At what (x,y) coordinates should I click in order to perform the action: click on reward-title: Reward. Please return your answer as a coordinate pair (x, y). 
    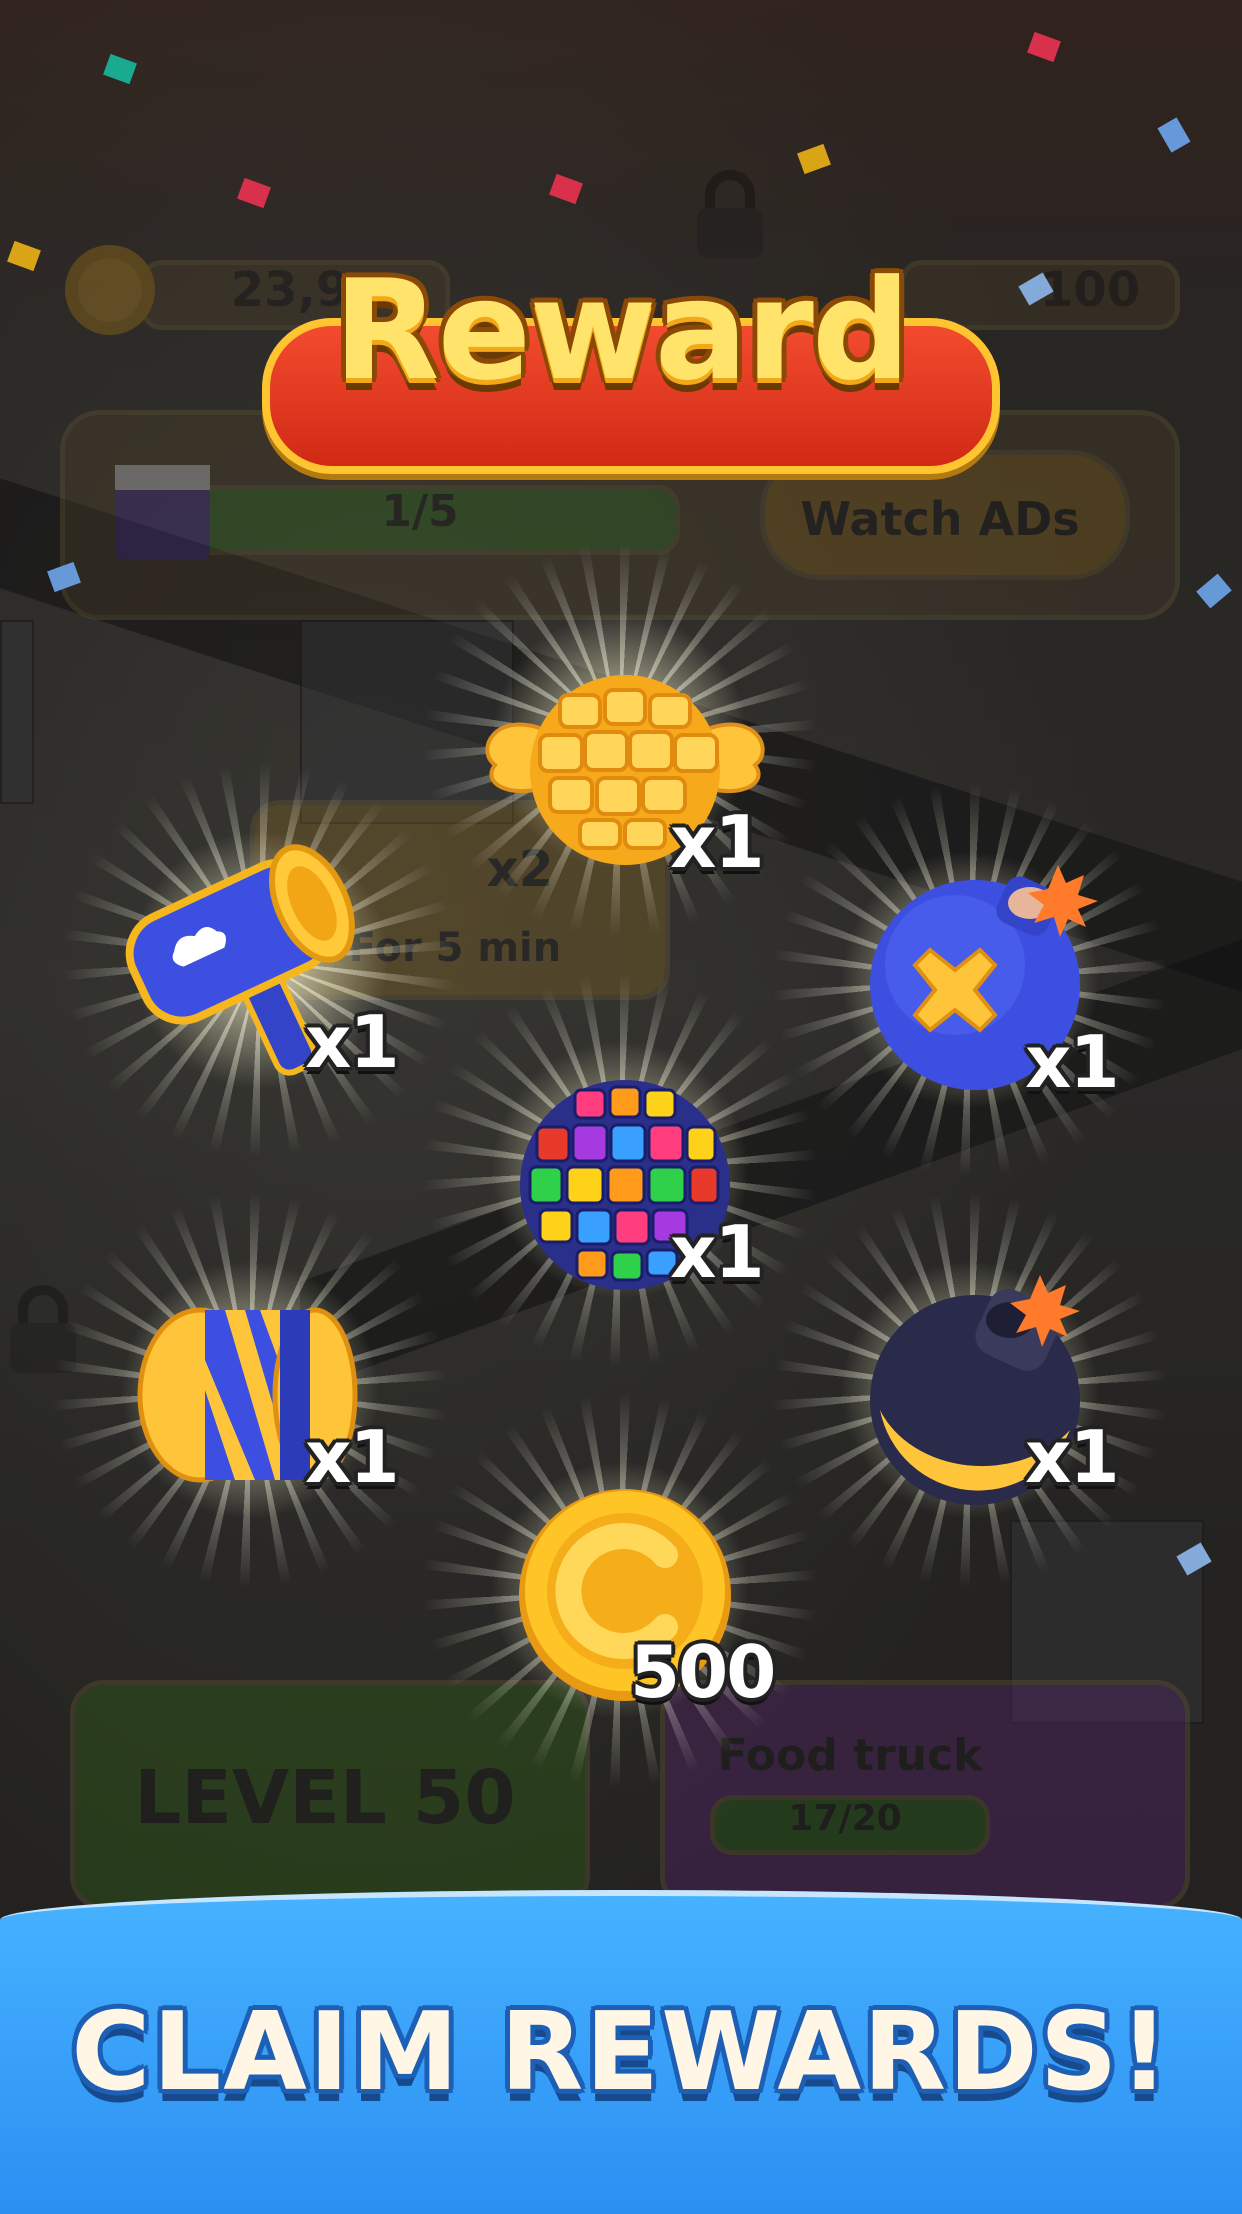
    Looking at the image, I should click on (621, 330).